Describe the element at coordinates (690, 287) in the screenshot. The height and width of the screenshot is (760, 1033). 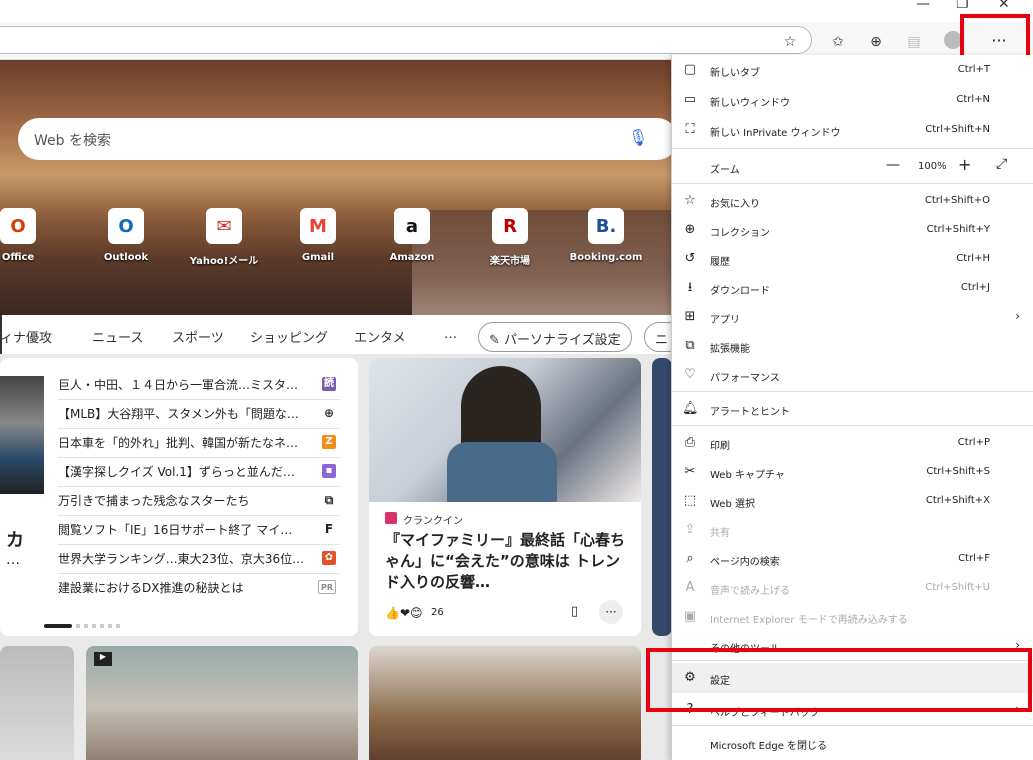
I see `download-icon: ⭳` at that location.